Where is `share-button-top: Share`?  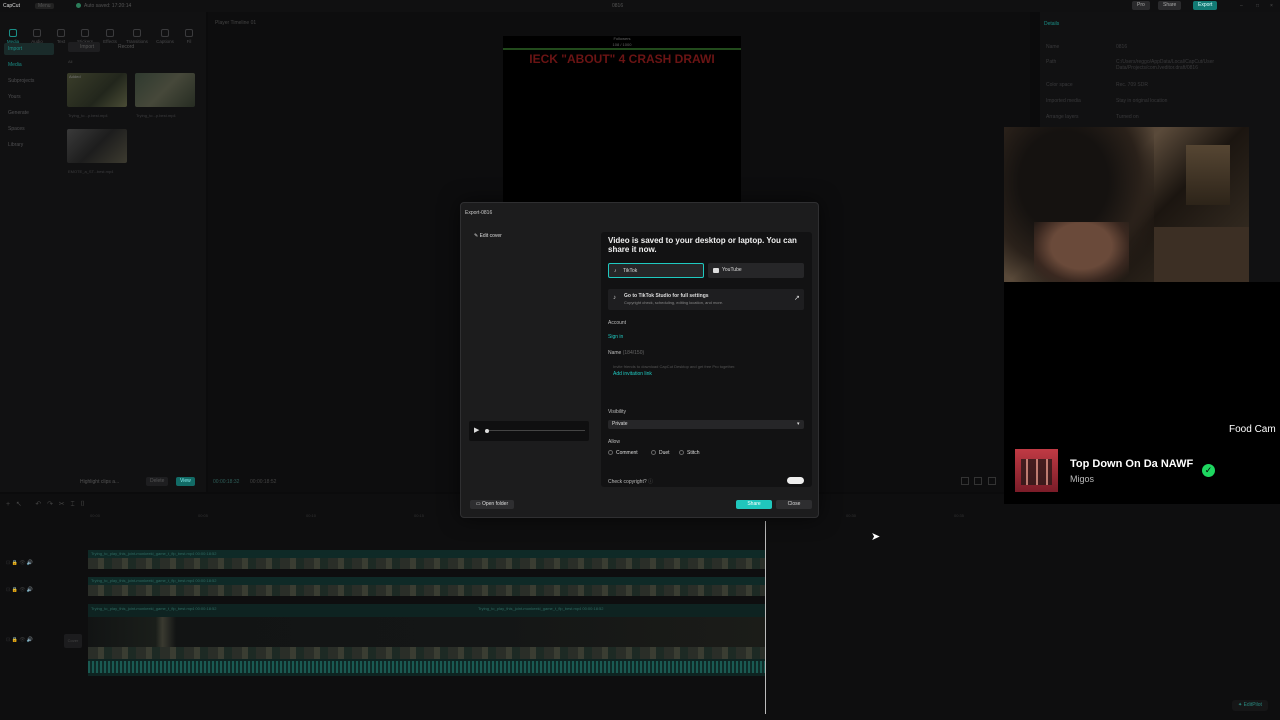
share-button-top: Share is located at coordinates (1170, 5).